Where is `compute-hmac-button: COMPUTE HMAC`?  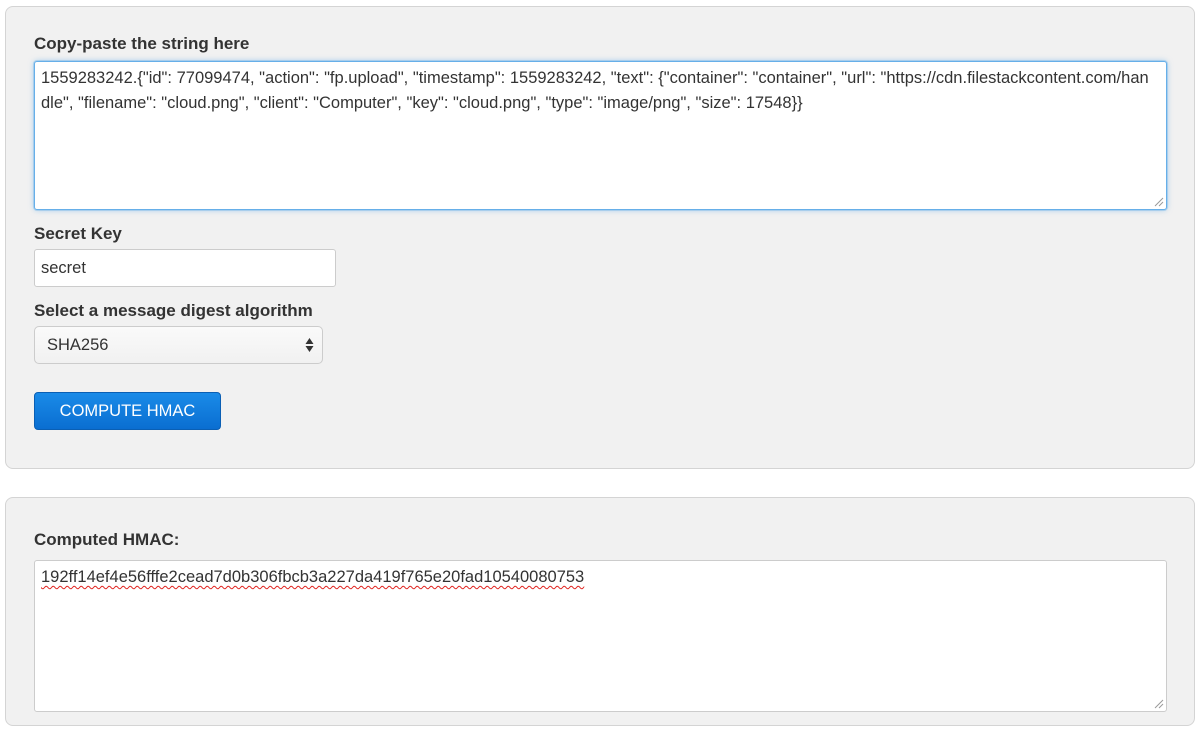 compute-hmac-button: COMPUTE HMAC is located at coordinates (127, 411).